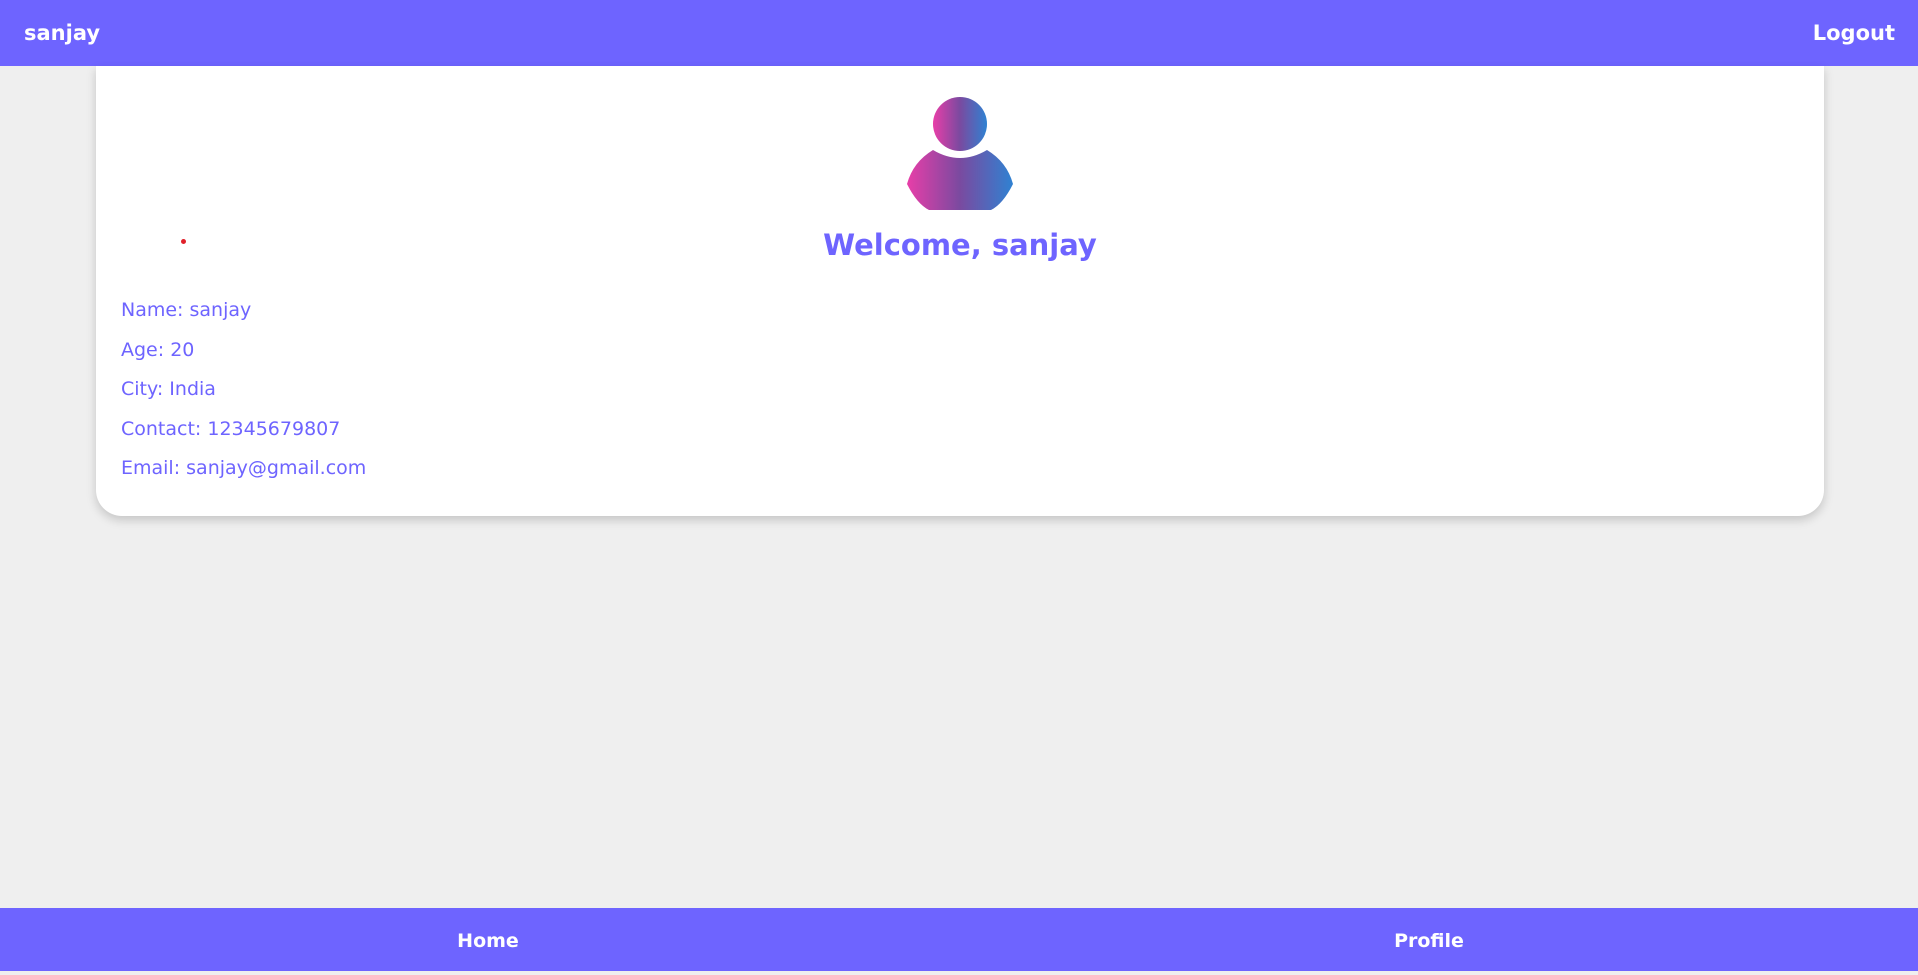 The width and height of the screenshot is (1918, 975). I want to click on top-navbar: sanjay Logout, so click(959, 33).